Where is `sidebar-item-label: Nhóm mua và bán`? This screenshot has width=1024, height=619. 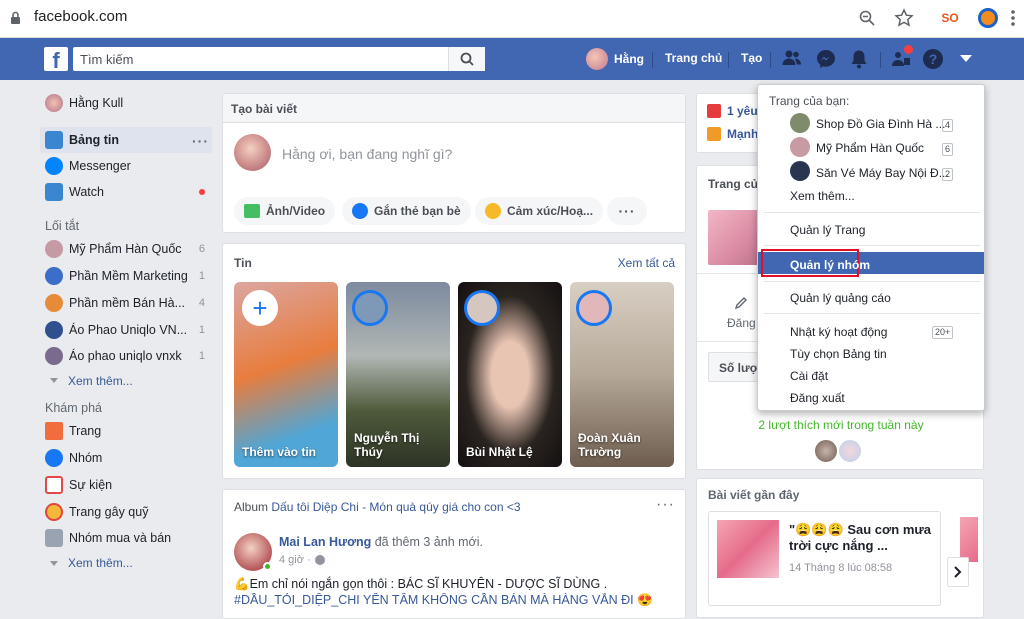 sidebar-item-label: Nhóm mua và bán is located at coordinates (120, 538).